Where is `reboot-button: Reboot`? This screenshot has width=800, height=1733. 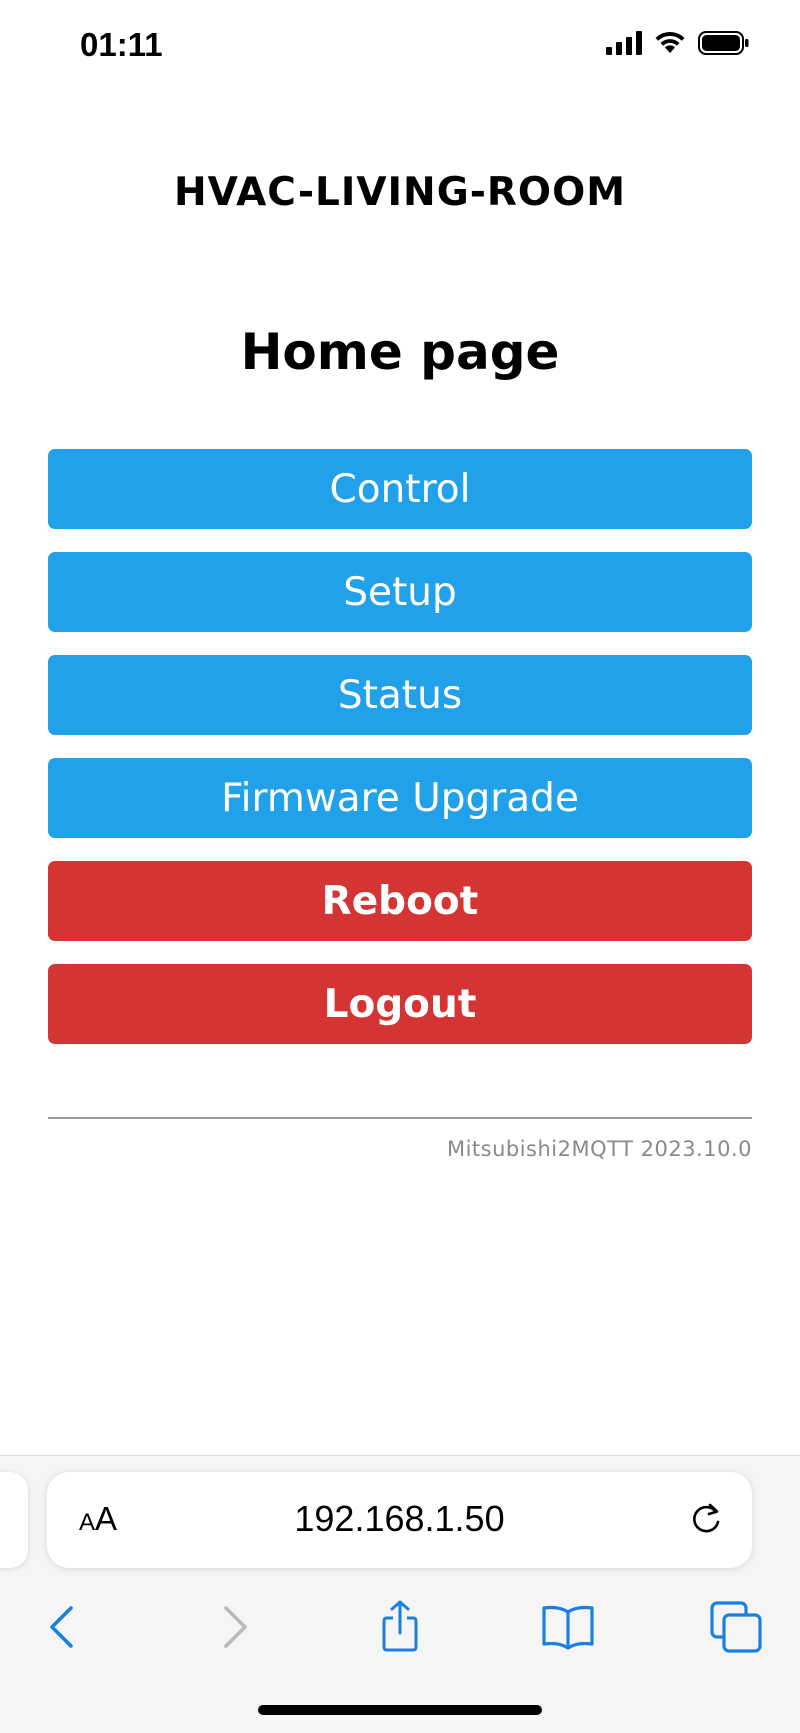 reboot-button: Reboot is located at coordinates (400, 901).